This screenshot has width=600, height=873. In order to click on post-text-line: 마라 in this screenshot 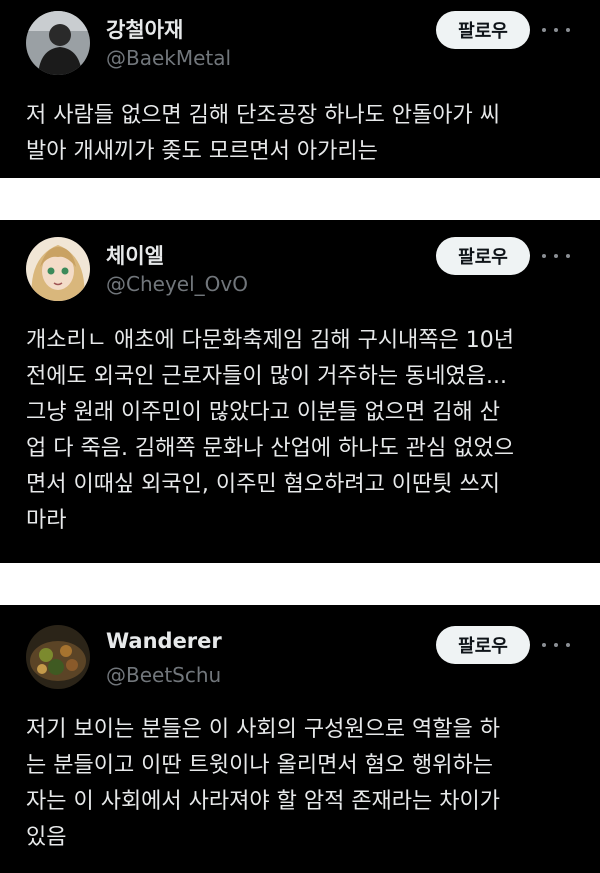, I will do `click(46, 520)`.